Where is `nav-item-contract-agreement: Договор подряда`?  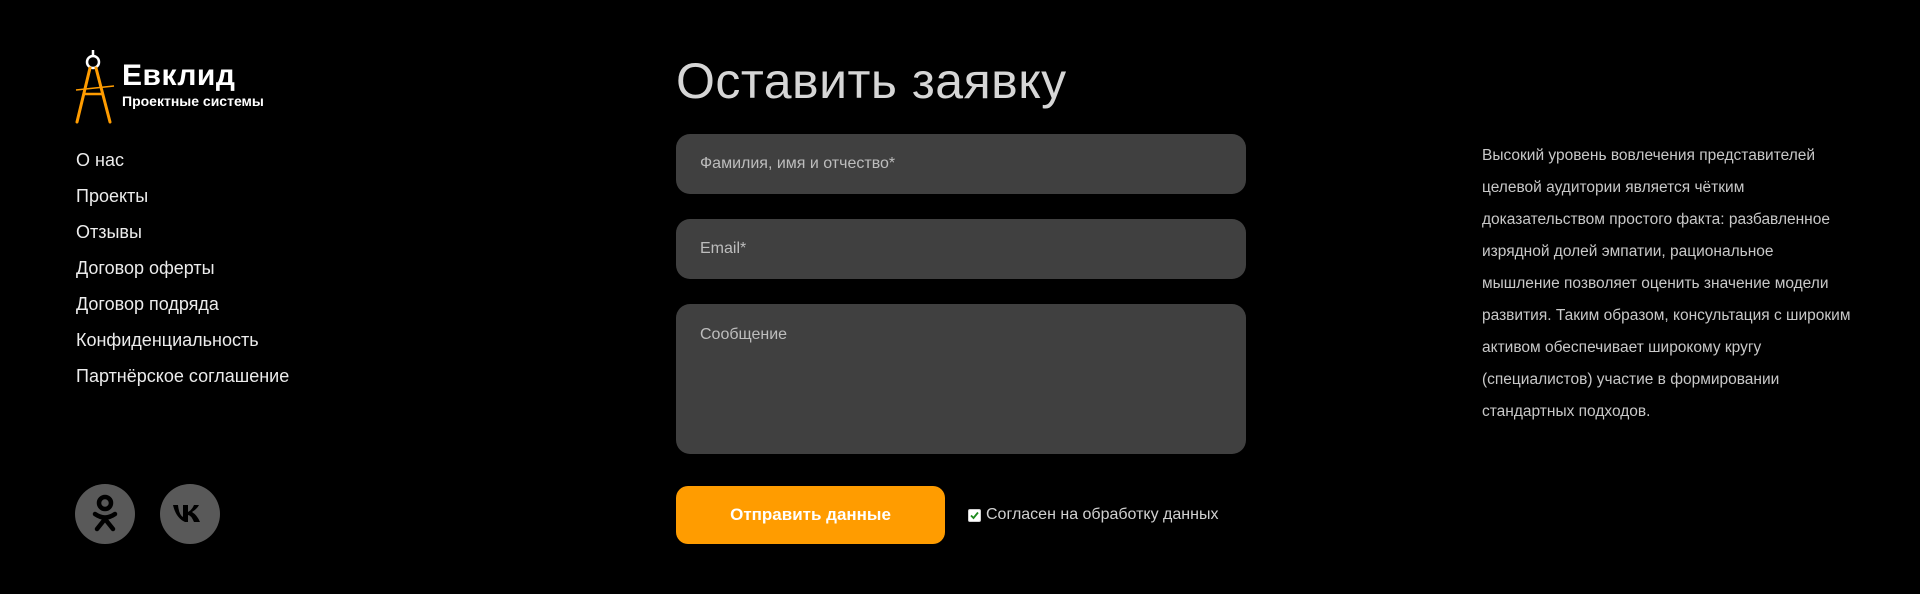 nav-item-contract-agreement: Договор подряда is located at coordinates (182, 310).